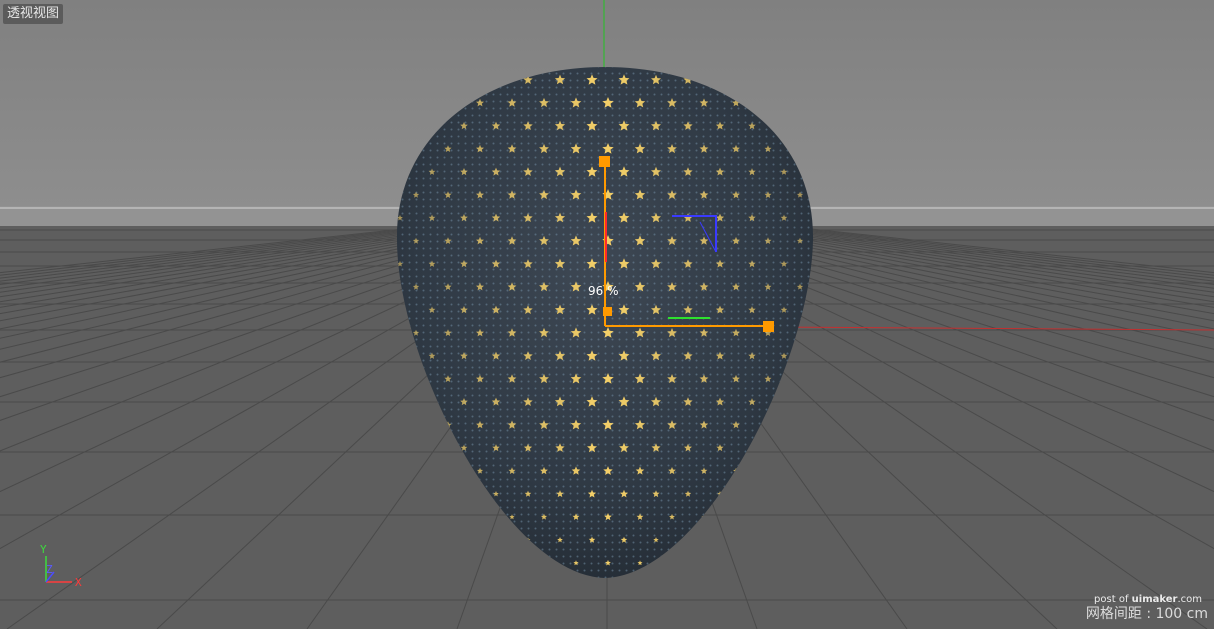 The image size is (1214, 629). I want to click on gizmo-x-handle, so click(768, 326).